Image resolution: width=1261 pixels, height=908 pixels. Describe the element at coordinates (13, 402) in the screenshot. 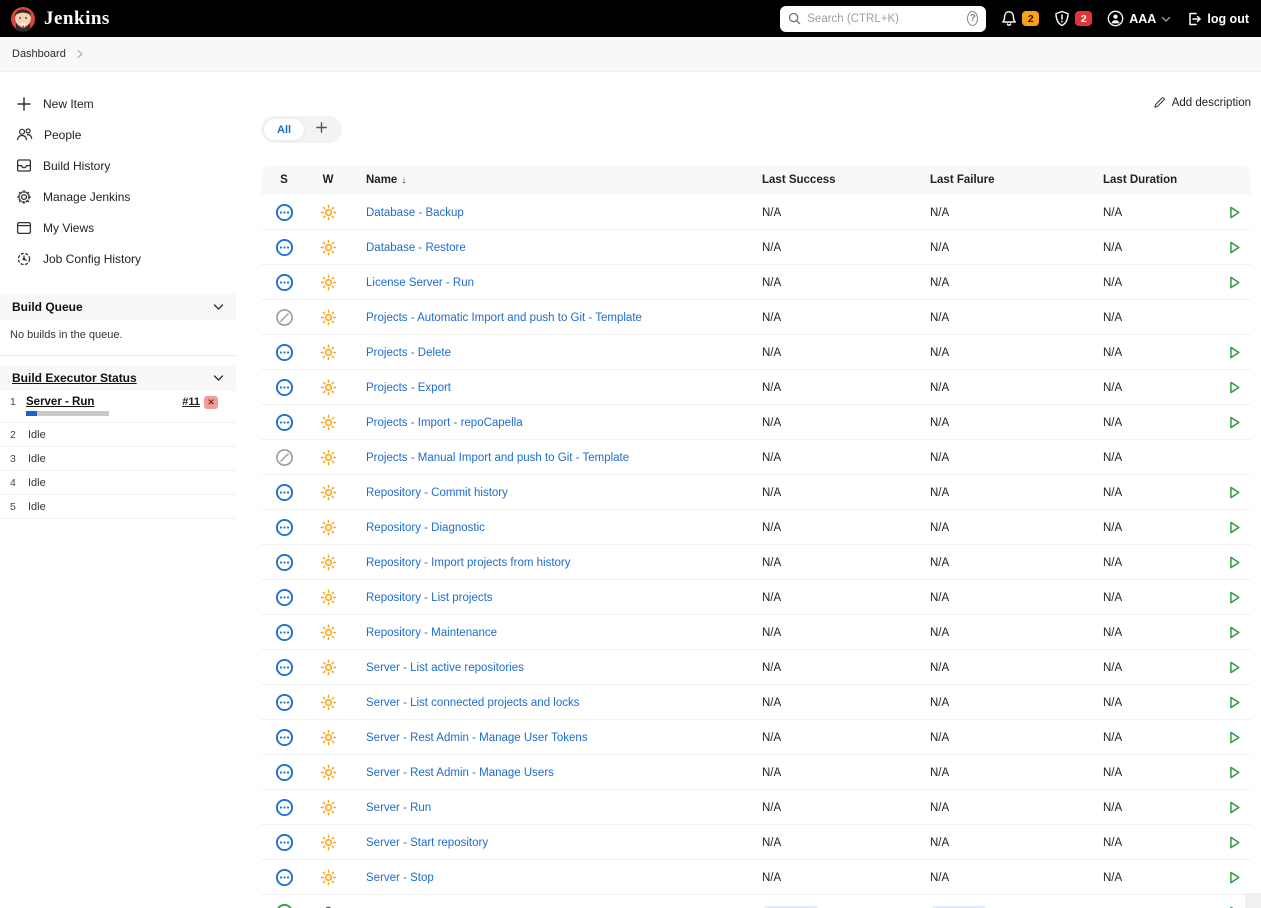

I see `executor-number: 1` at that location.